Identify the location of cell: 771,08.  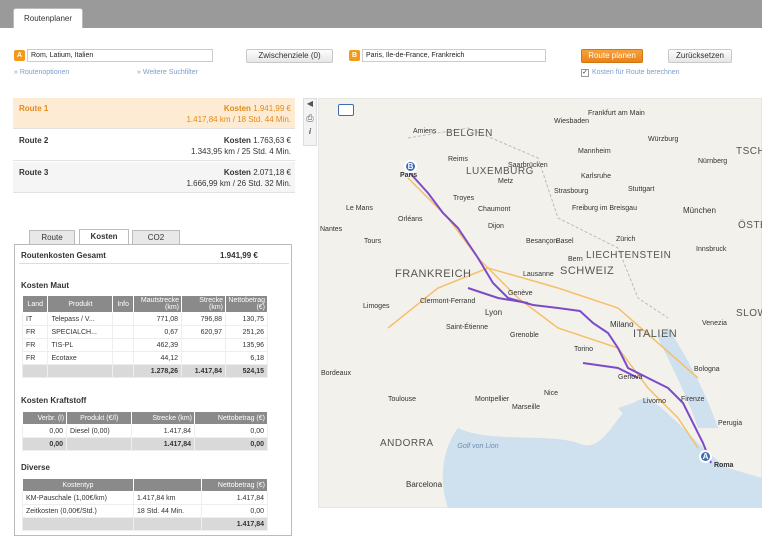
(157, 319).